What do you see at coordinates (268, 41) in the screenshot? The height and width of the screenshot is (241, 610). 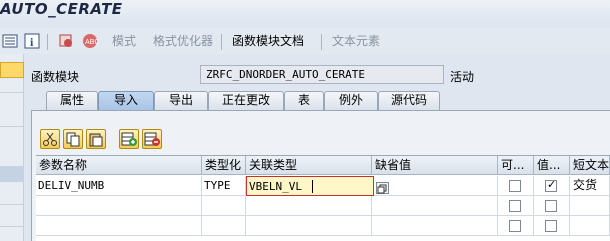 I see `function-module-documentation-button: 函数模块文档` at bounding box center [268, 41].